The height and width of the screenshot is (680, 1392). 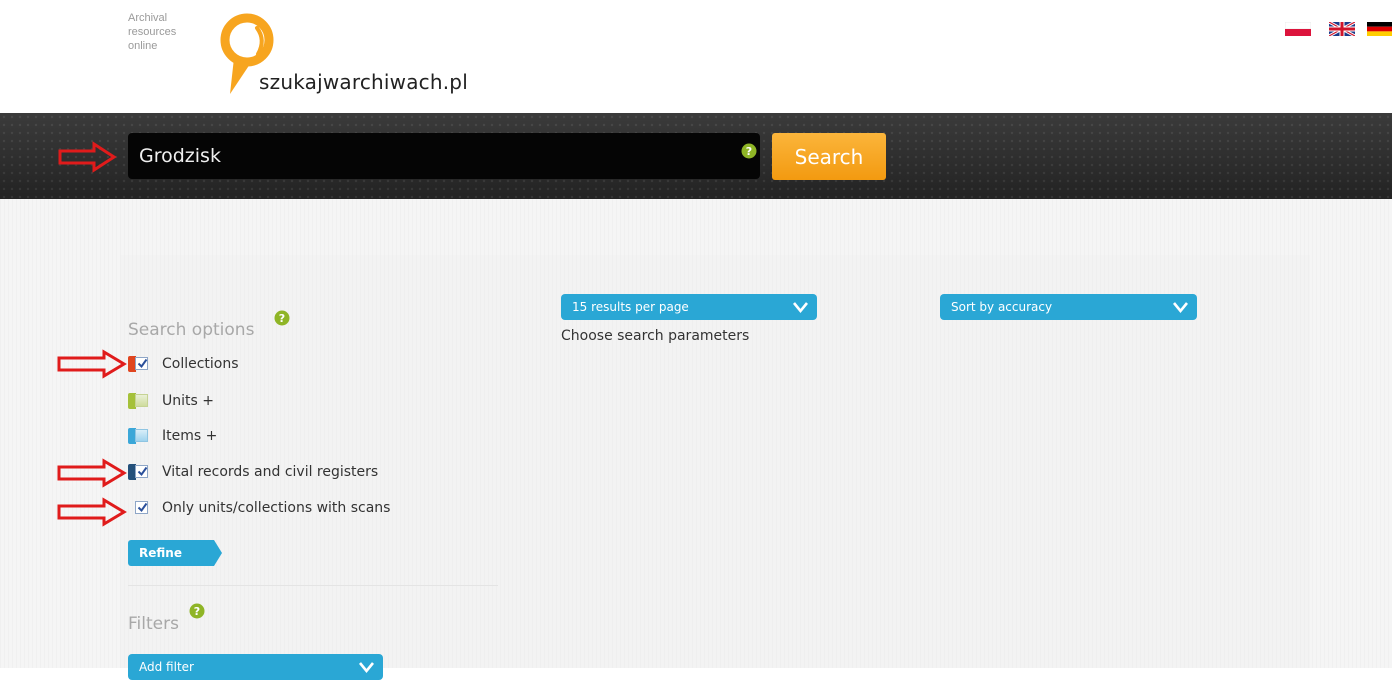 What do you see at coordinates (152, 32) in the screenshot?
I see `tagline-line-2: resources` at bounding box center [152, 32].